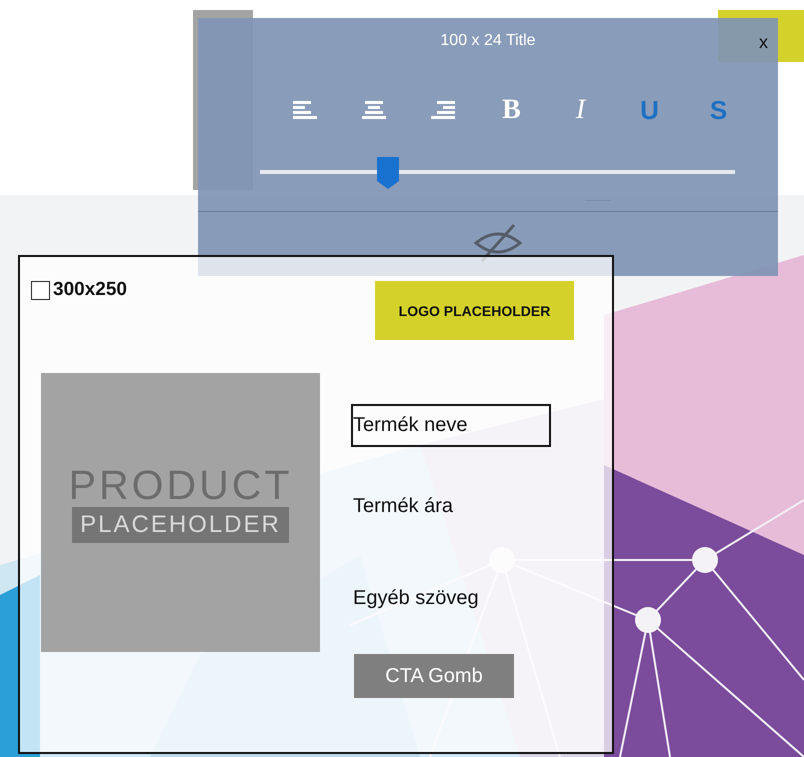 This screenshot has width=804, height=757. Describe the element at coordinates (90, 290) in the screenshot. I see `banner-size-label: 300x250` at that location.